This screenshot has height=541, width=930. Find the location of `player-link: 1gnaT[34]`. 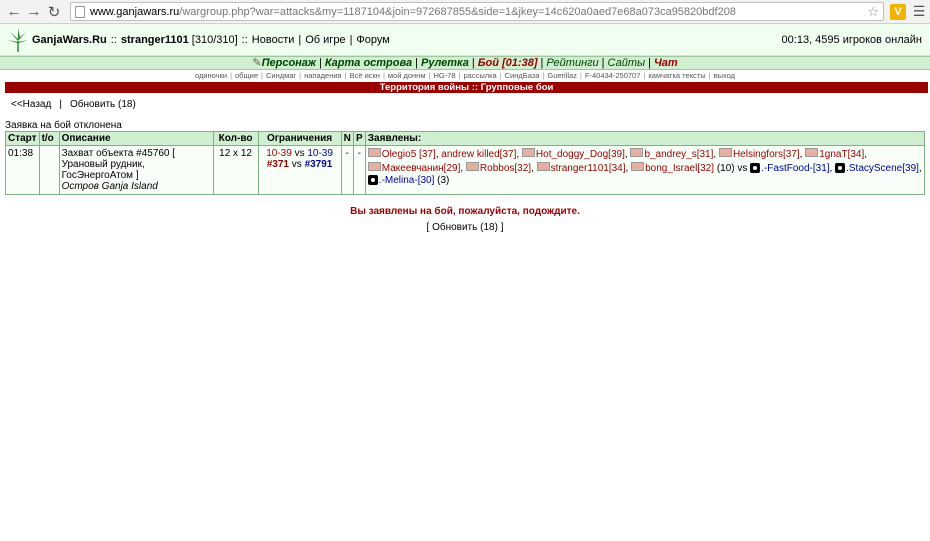

player-link: 1gnaT[34] is located at coordinates (834, 154).